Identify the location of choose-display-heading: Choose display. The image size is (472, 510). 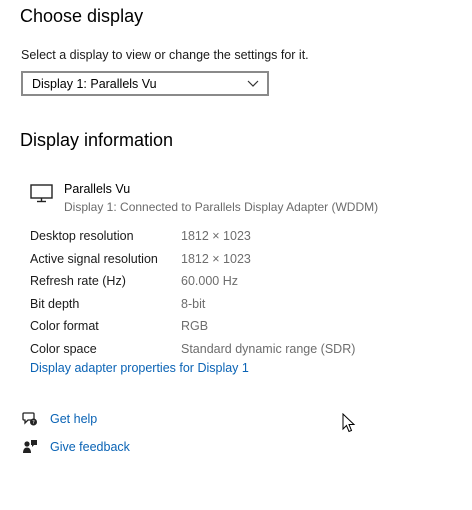
(82, 16).